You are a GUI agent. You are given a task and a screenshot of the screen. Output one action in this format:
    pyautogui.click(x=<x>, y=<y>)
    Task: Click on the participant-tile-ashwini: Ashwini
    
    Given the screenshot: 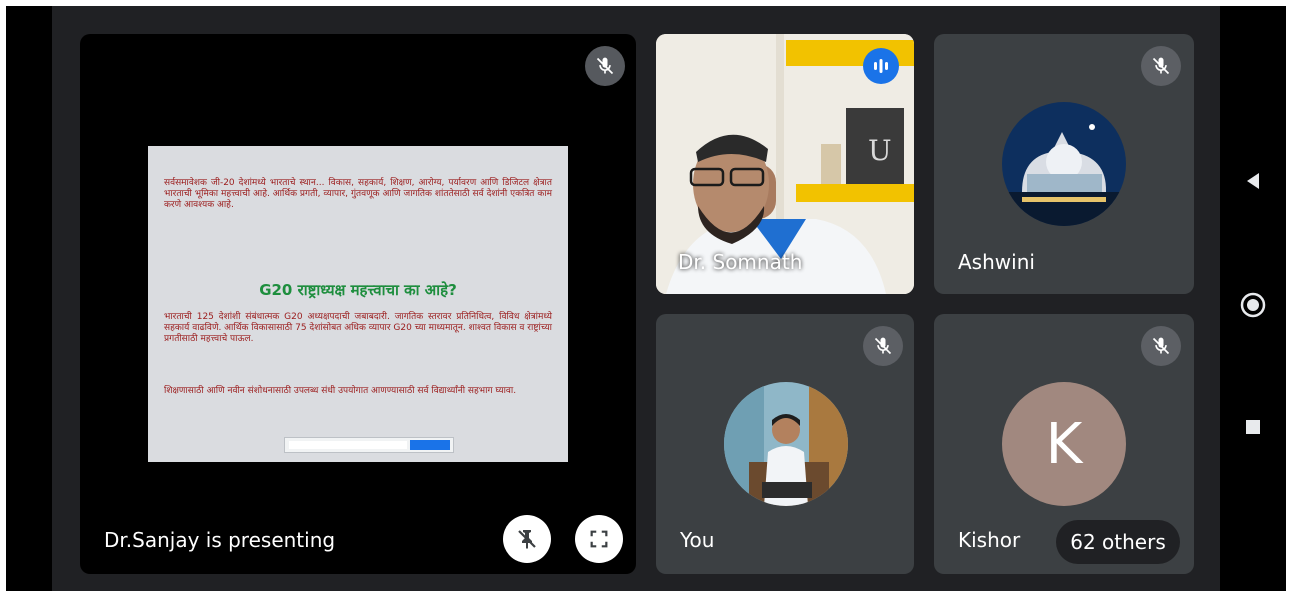 What is the action you would take?
    pyautogui.click(x=1064, y=164)
    